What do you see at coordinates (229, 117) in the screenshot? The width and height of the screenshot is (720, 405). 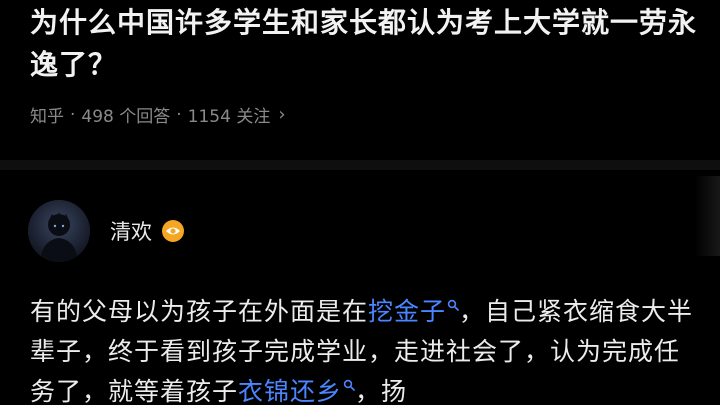 I see `followers-count: 1154 关注` at bounding box center [229, 117].